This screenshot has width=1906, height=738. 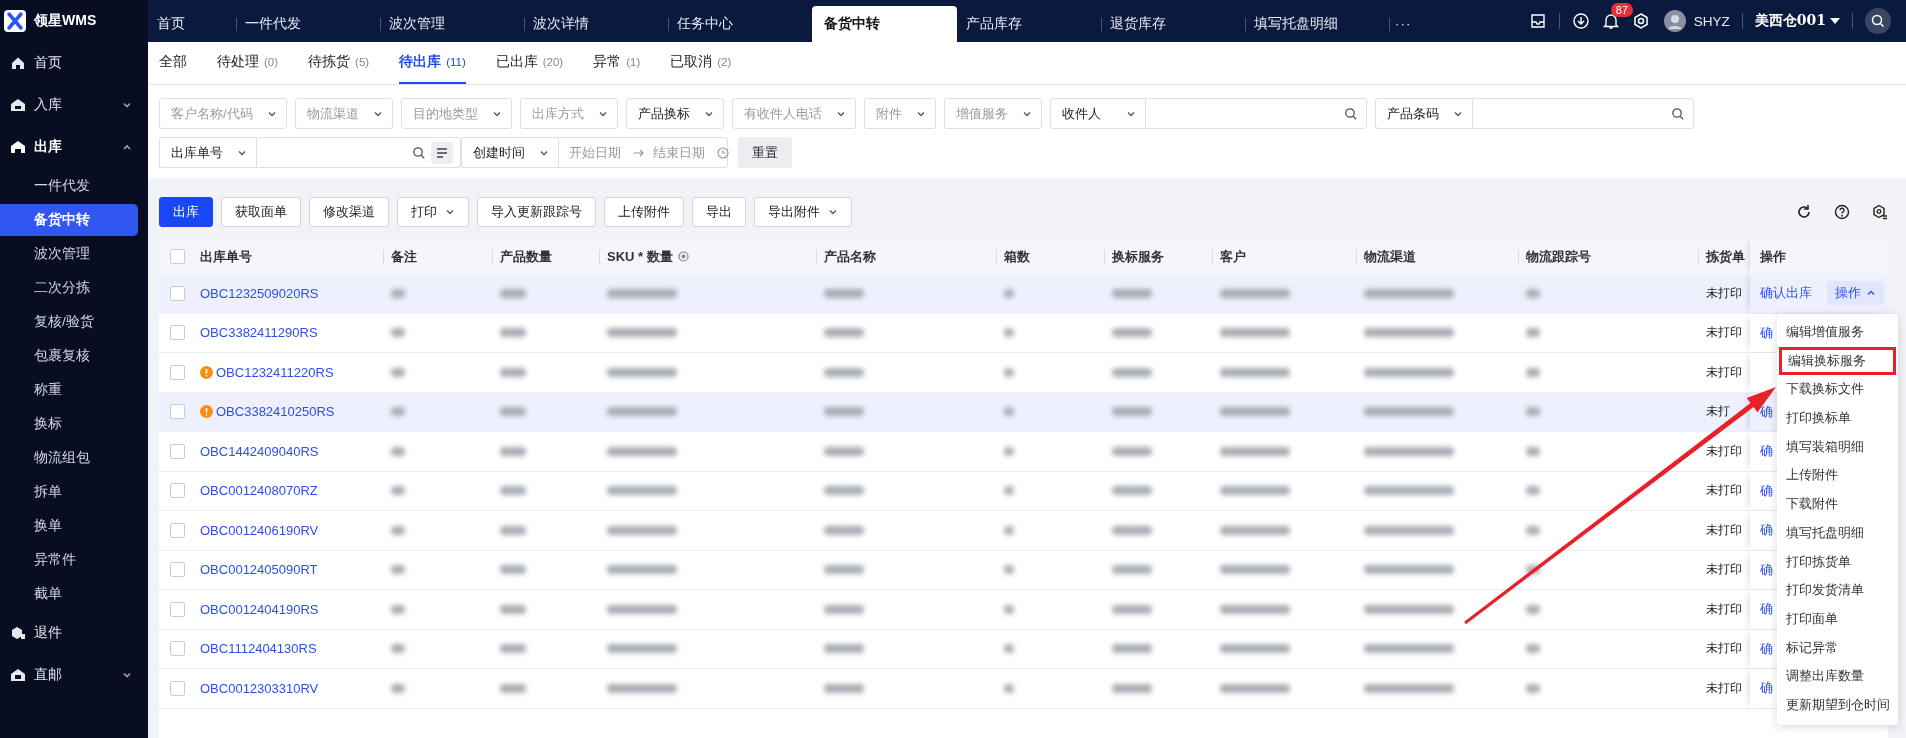 What do you see at coordinates (1837, 562) in the screenshot?
I see `menu-item: 打印拣货单` at bounding box center [1837, 562].